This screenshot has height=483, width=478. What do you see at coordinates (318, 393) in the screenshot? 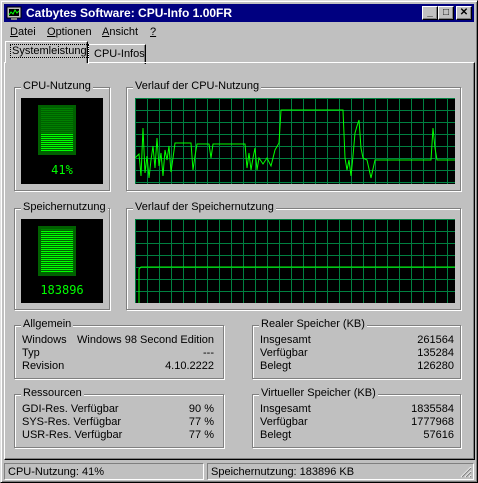
I see `virtual-memory-label: Virtueller Speicher (KB)` at bounding box center [318, 393].